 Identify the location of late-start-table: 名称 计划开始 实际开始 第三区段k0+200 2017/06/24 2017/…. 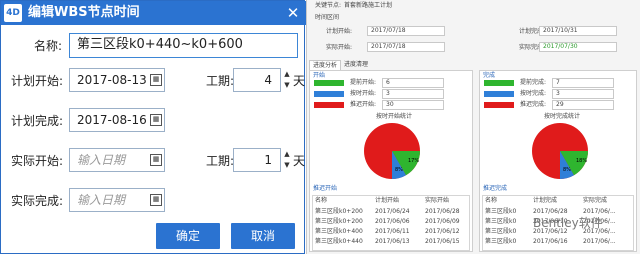
(391, 223).